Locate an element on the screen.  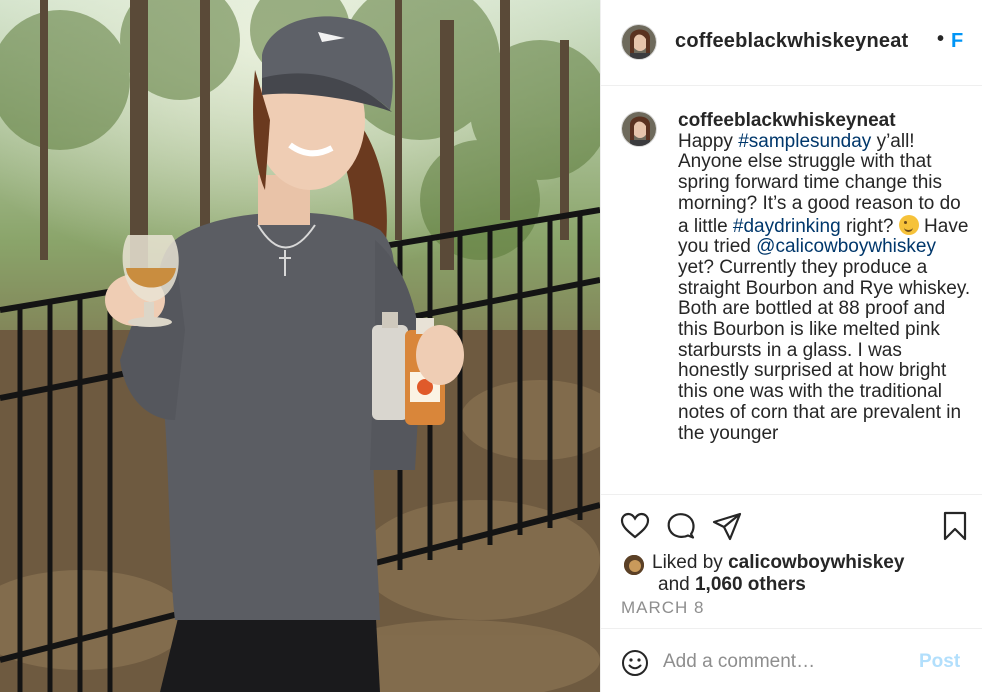
heart-icon is located at coordinates (635, 526).